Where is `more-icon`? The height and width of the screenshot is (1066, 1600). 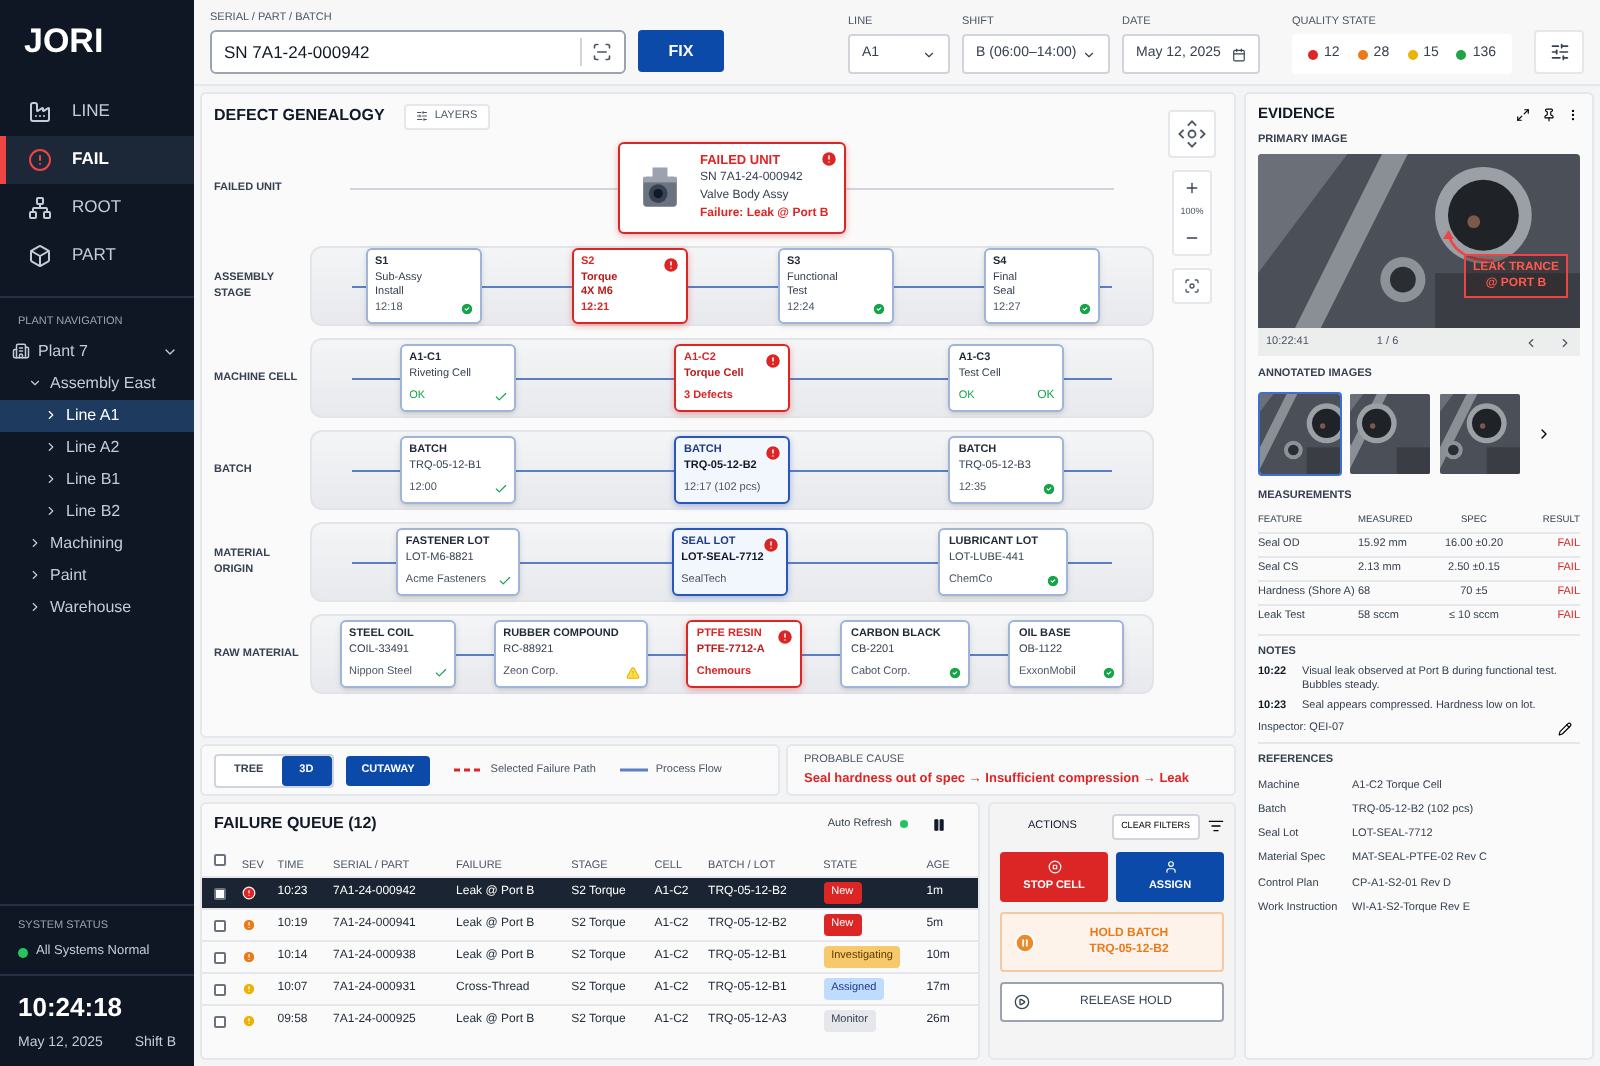
more-icon is located at coordinates (1573, 114).